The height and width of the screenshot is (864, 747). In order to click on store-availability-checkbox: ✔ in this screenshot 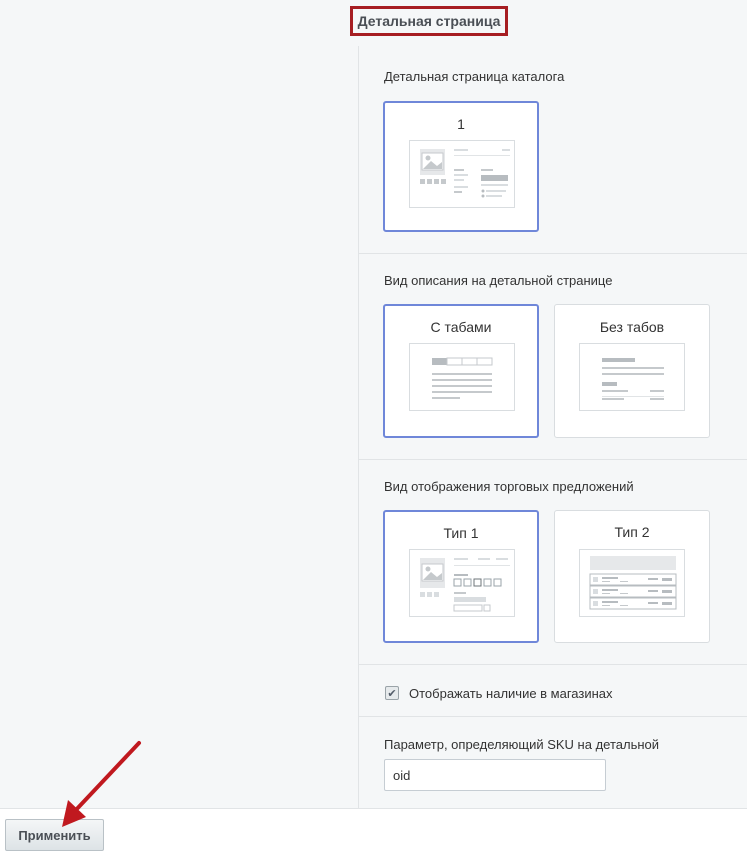, I will do `click(392, 693)`.